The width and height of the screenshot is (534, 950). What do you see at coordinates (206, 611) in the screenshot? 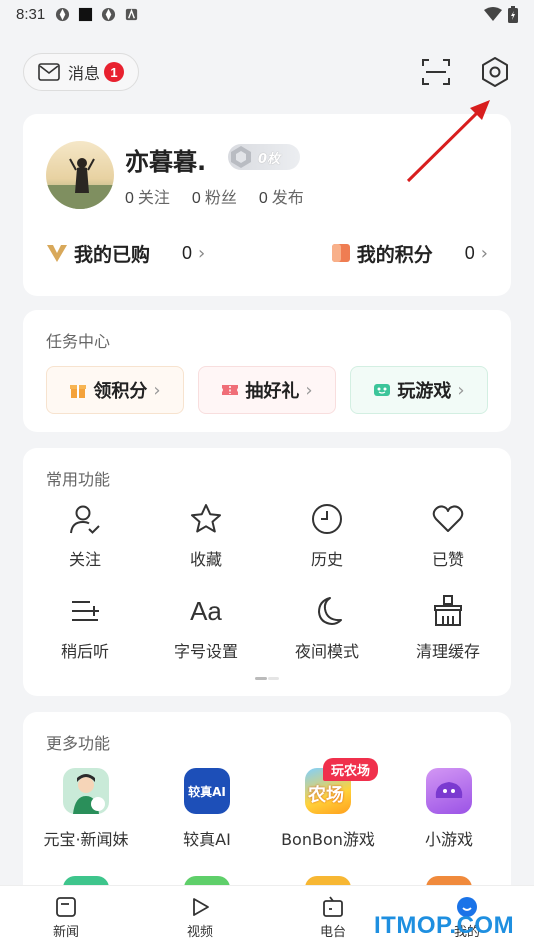
I see `font-size-icon: Aa` at bounding box center [206, 611].